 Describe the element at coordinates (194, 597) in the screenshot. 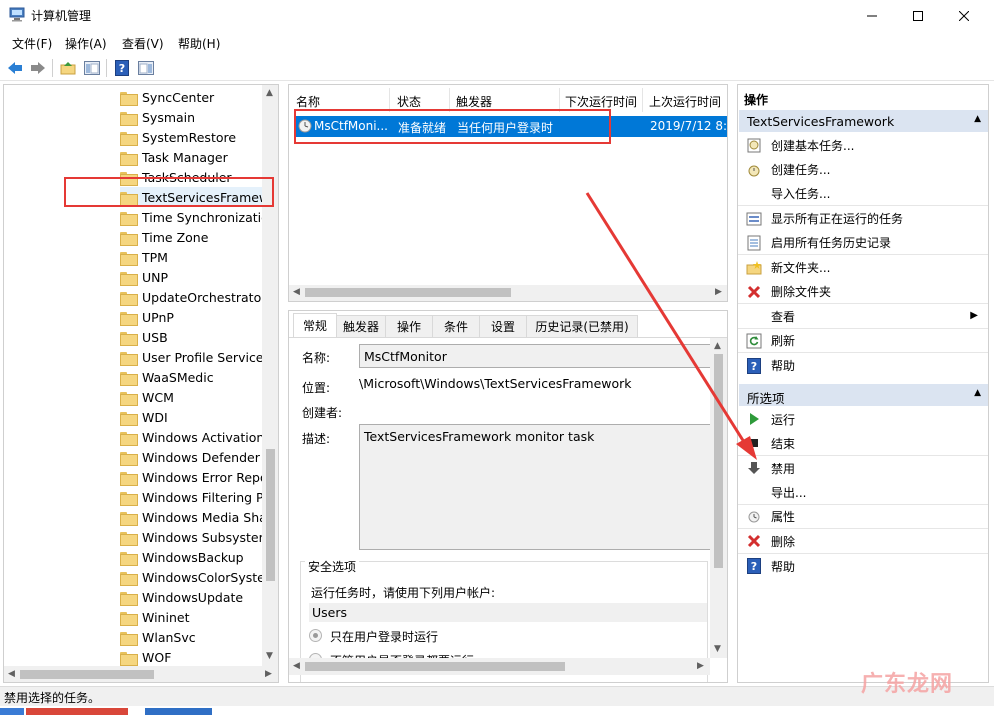

I see `tree-item: WindowsUpdate` at that location.